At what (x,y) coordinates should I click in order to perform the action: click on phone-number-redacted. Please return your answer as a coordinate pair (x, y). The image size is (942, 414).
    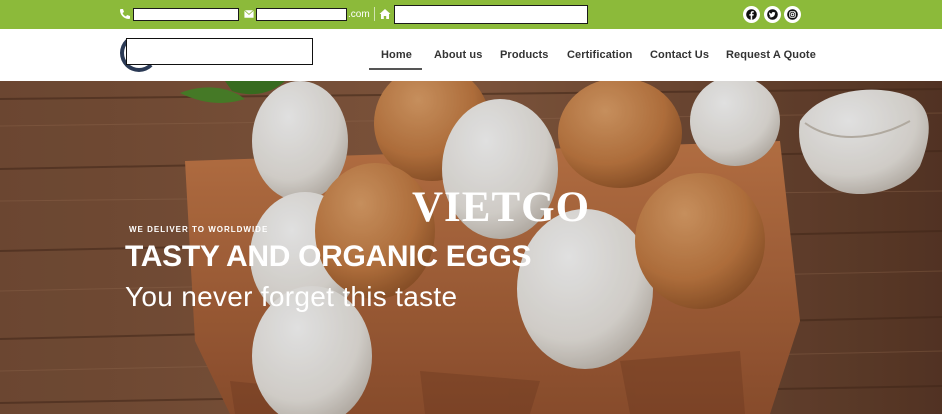
    Looking at the image, I should click on (186, 14).